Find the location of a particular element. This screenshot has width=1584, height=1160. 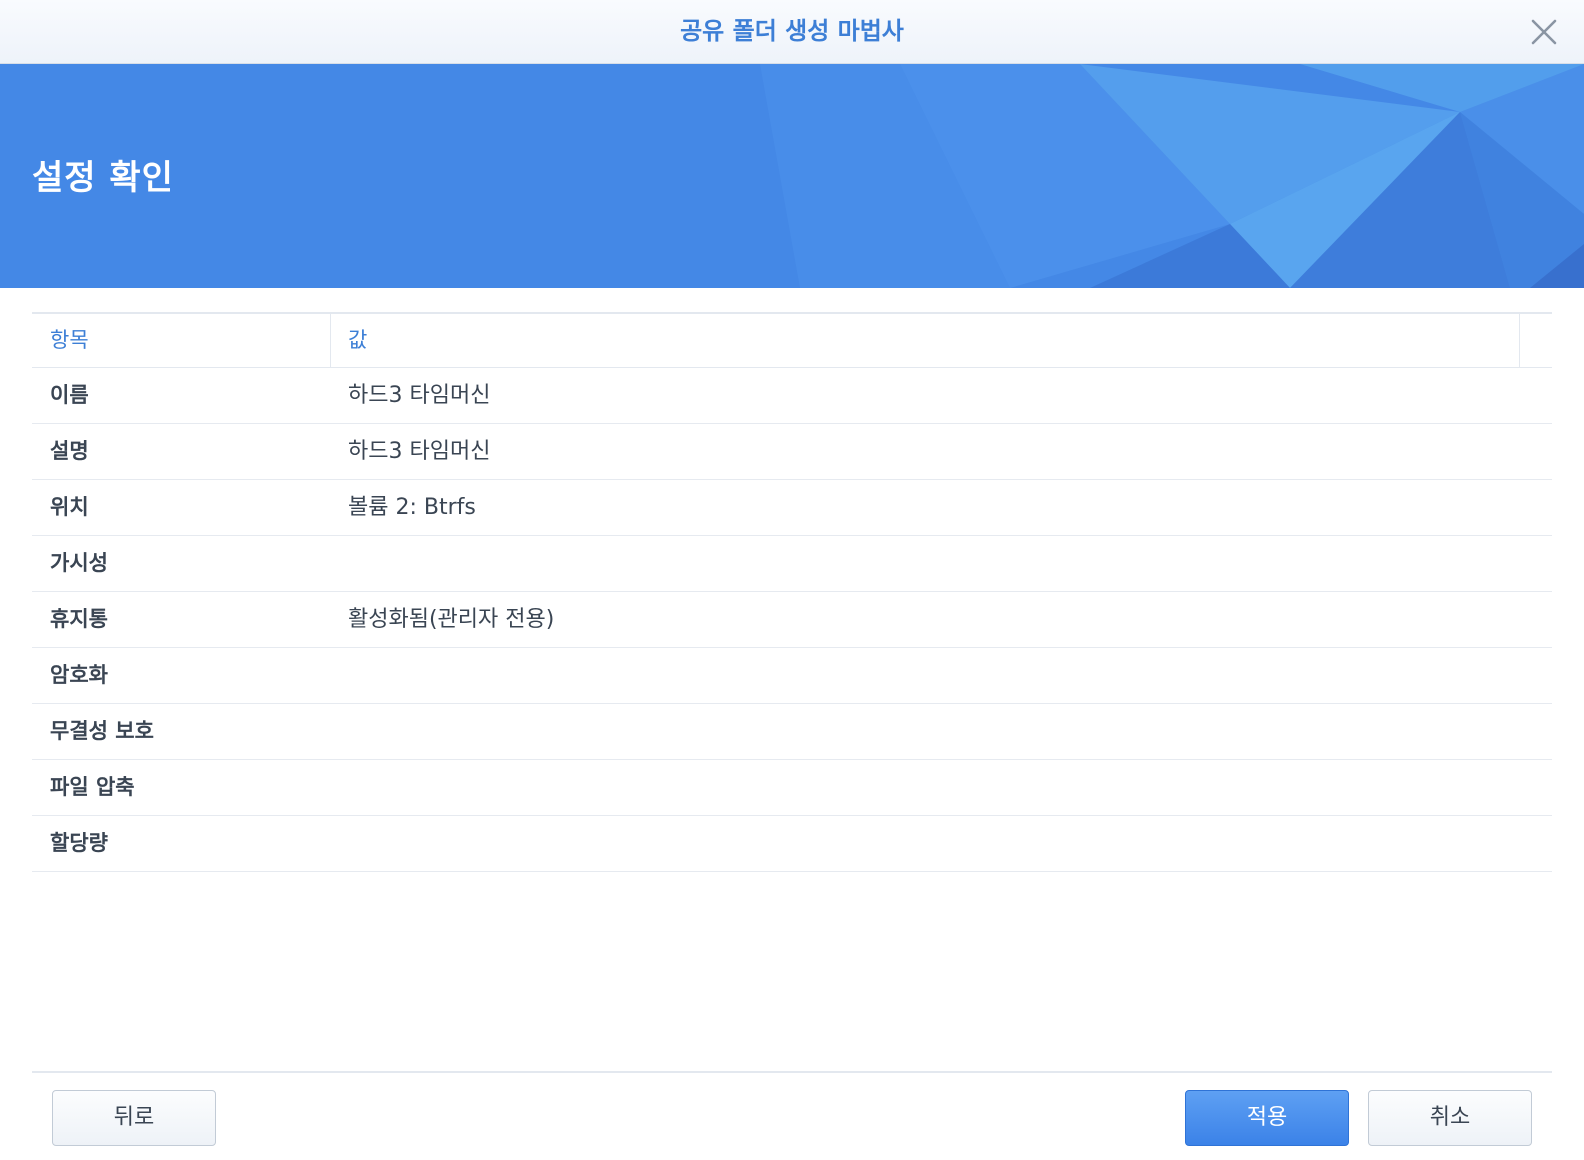

row-key: 가시성 is located at coordinates (79, 563).